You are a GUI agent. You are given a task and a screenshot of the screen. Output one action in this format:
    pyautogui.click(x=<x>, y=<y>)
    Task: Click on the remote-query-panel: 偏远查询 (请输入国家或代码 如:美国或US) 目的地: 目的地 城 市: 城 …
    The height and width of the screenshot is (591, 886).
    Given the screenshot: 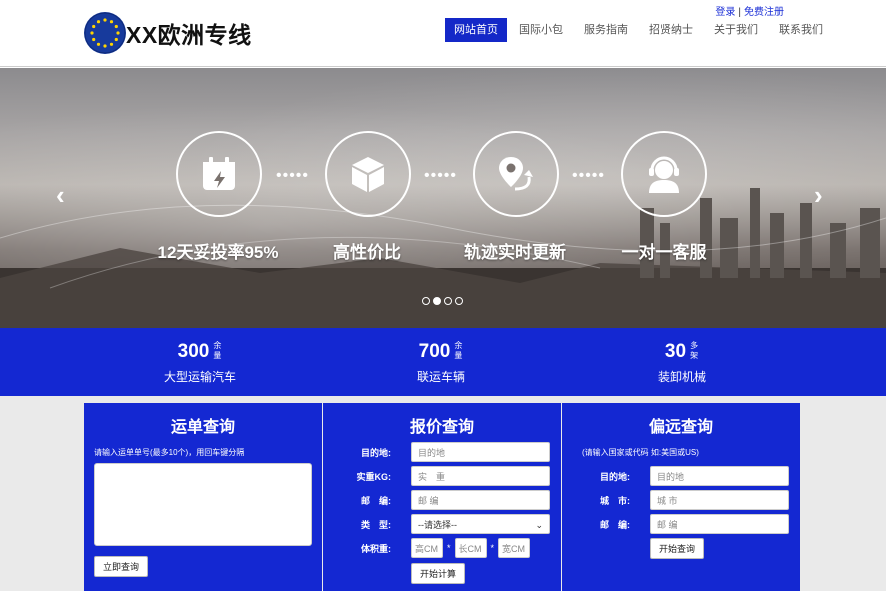 What is the action you would take?
    pyautogui.click(x=681, y=497)
    